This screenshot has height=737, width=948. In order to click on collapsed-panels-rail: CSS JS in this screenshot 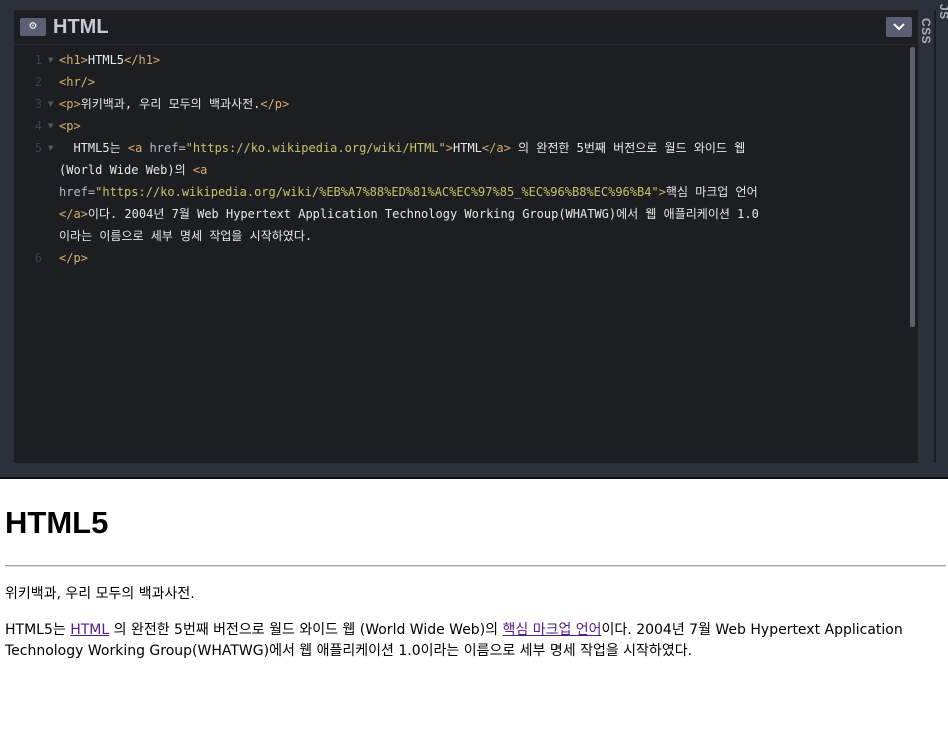, I will do `click(933, 233)`.